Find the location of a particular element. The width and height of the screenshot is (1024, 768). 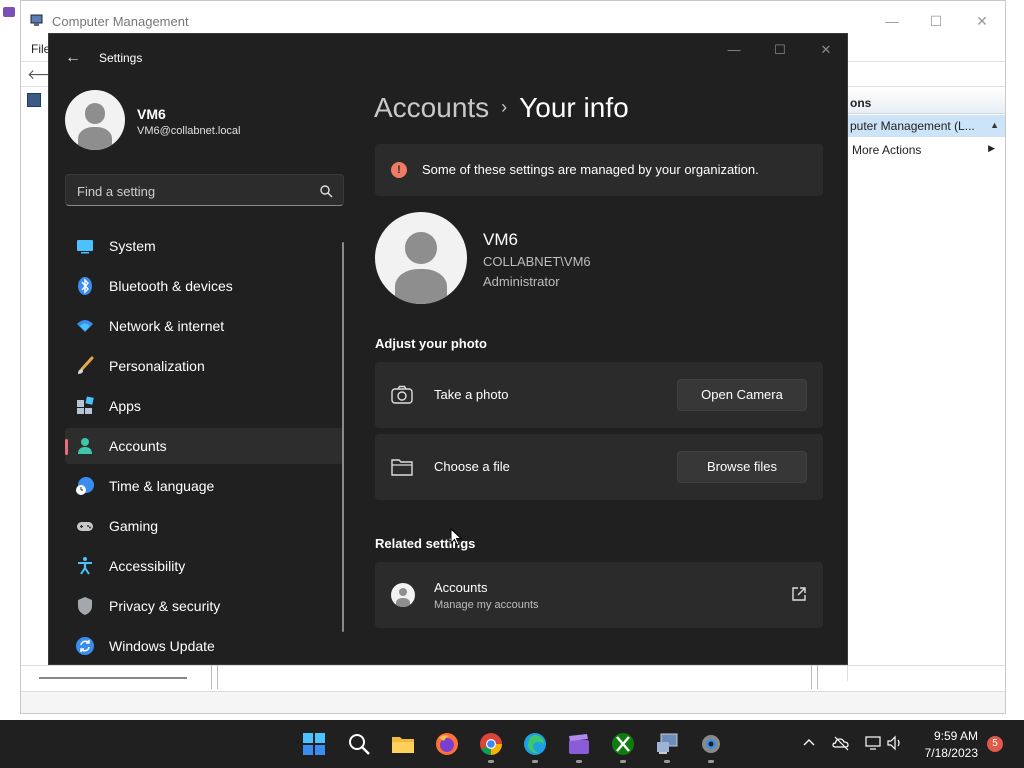

app-title: Settings is located at coordinates (121, 58).